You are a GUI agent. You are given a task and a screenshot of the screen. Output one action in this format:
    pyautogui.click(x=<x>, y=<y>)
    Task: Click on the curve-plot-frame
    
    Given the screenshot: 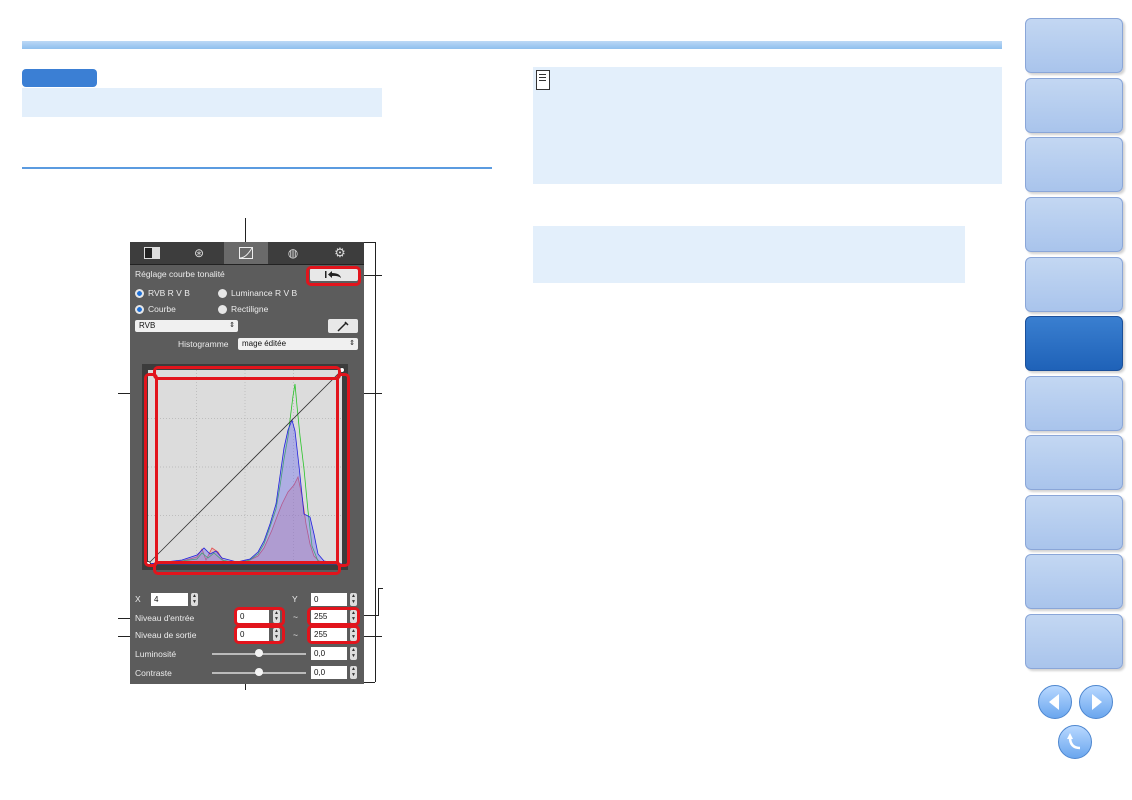 What is the action you would take?
    pyautogui.click(x=245, y=467)
    